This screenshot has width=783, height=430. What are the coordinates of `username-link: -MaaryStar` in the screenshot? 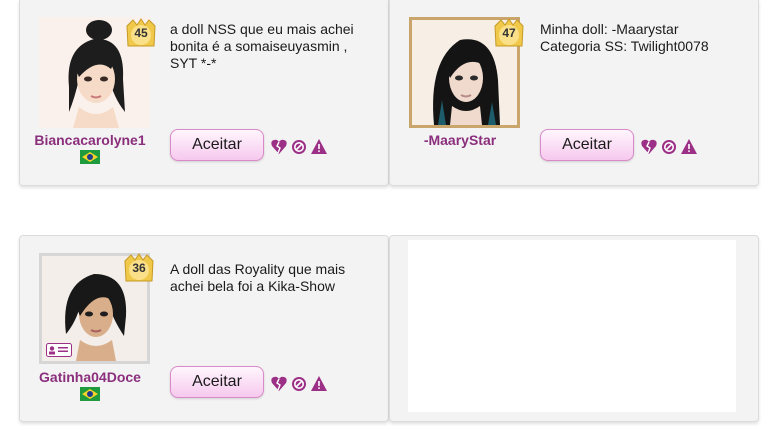 It's located at (460, 140).